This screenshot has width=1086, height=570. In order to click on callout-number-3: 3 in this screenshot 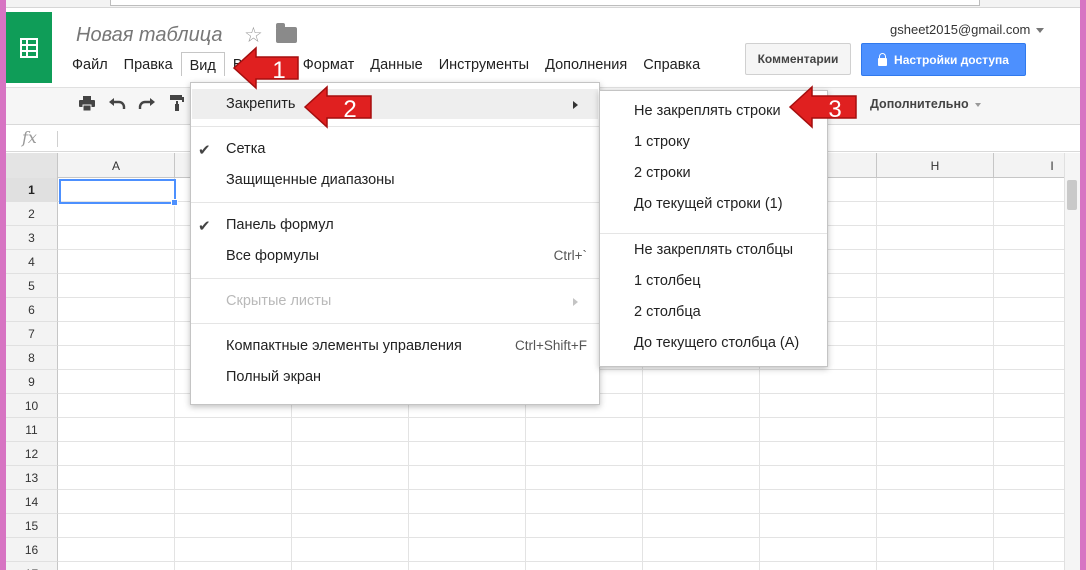, I will do `click(834, 109)`.